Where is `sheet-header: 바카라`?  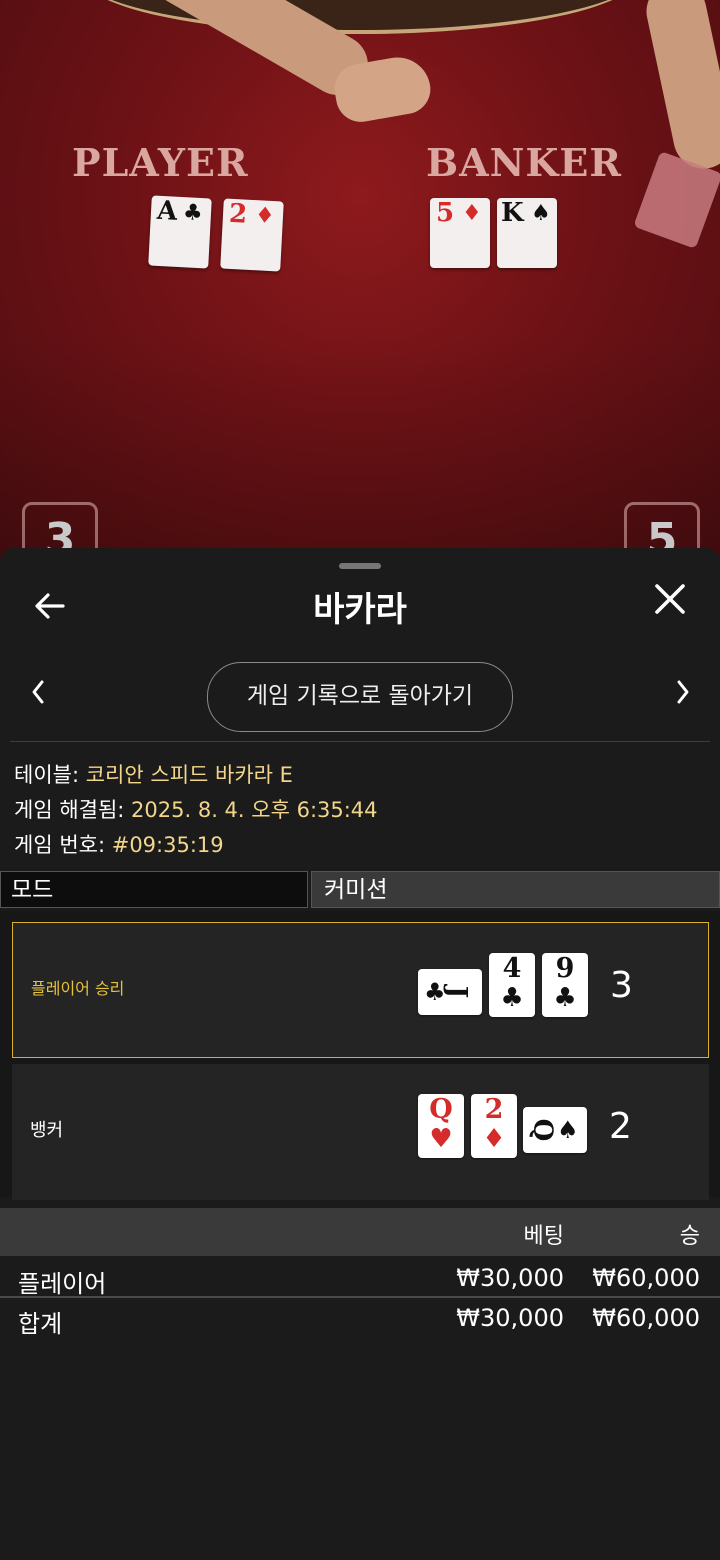
sheet-header: 바카라 is located at coordinates (360, 605).